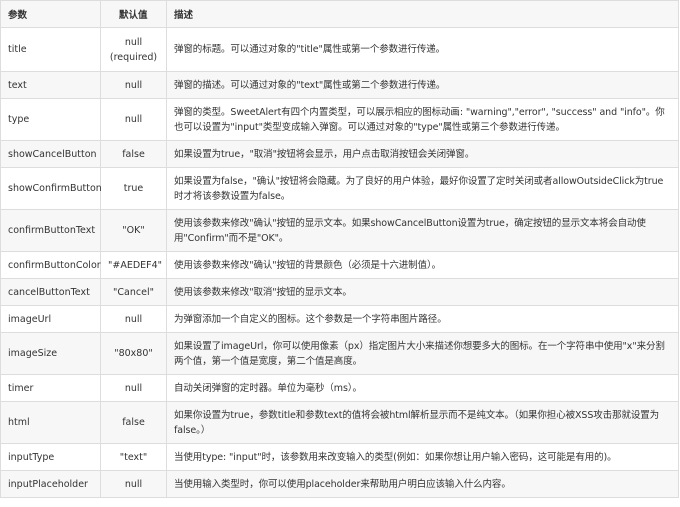  Describe the element at coordinates (50, 292) in the screenshot. I see `param-name: cancelButtonText` at that location.